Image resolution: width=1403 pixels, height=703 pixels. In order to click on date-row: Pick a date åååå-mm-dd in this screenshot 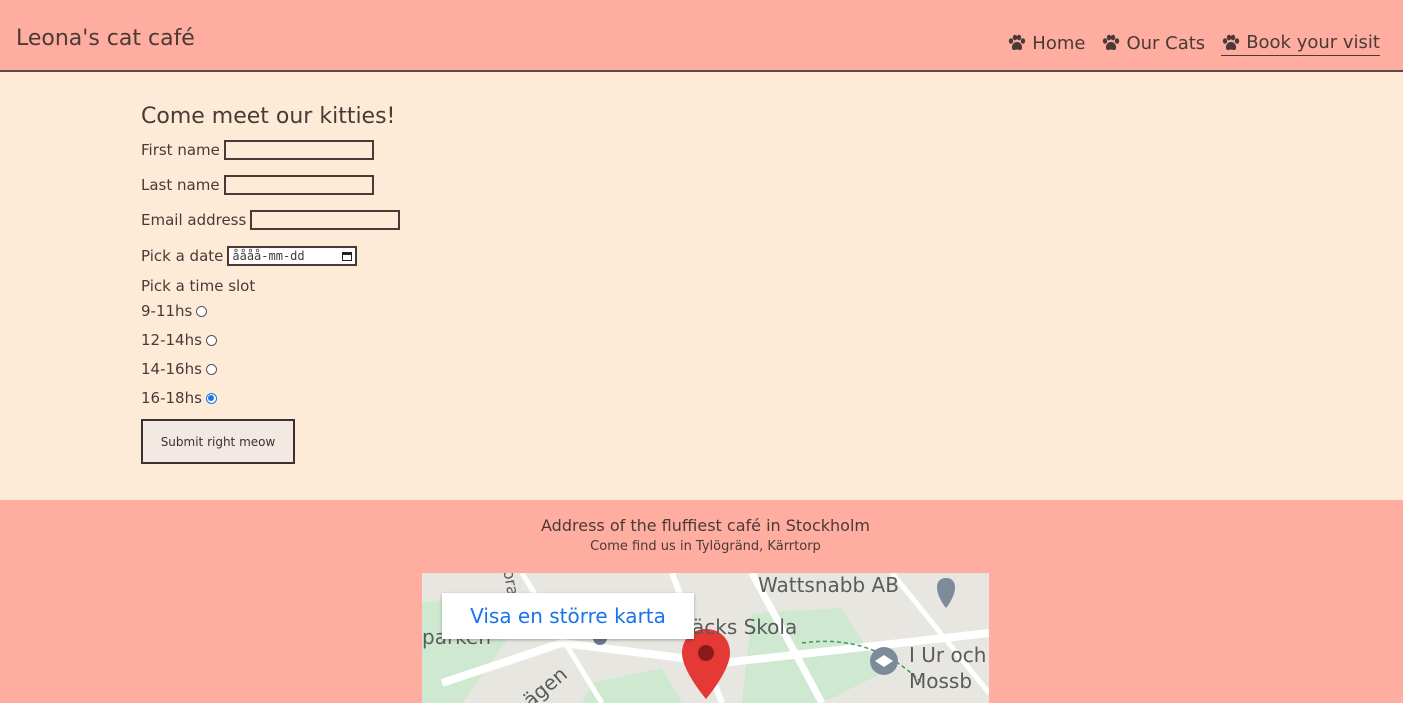, I will do `click(249, 256)`.